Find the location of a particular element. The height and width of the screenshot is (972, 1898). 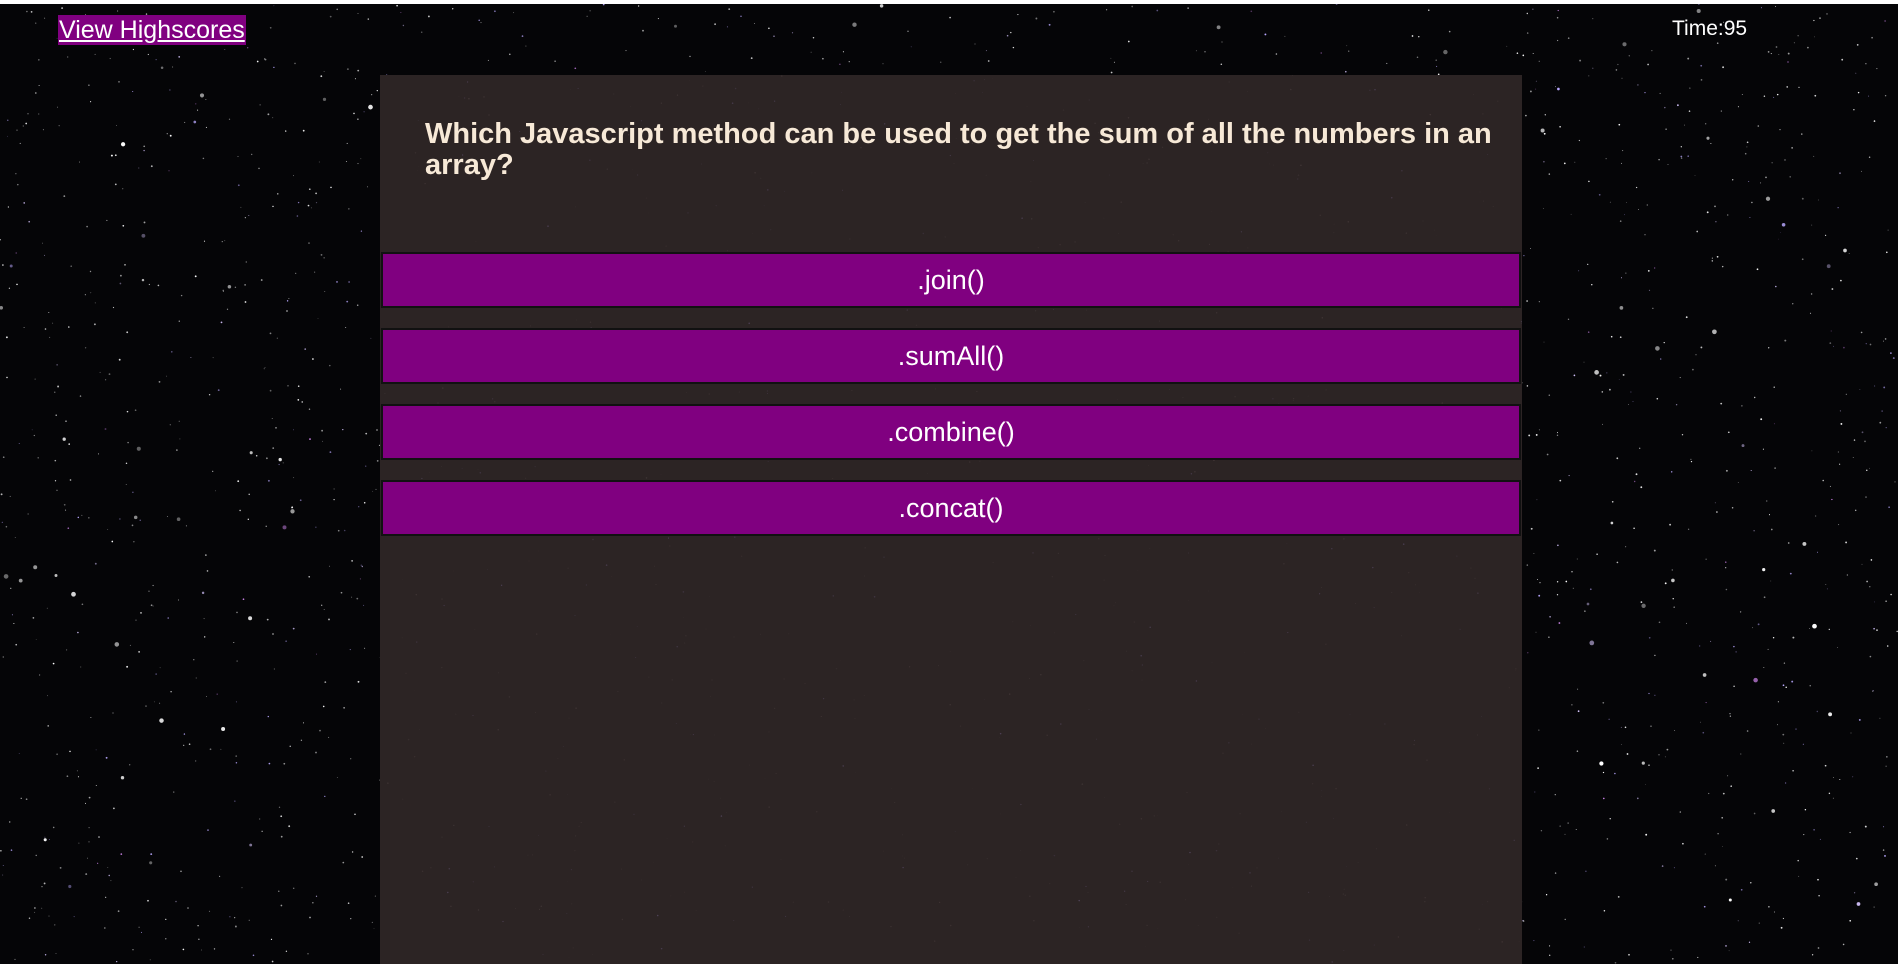

answer-button-sumall: .sumAll() is located at coordinates (951, 356).